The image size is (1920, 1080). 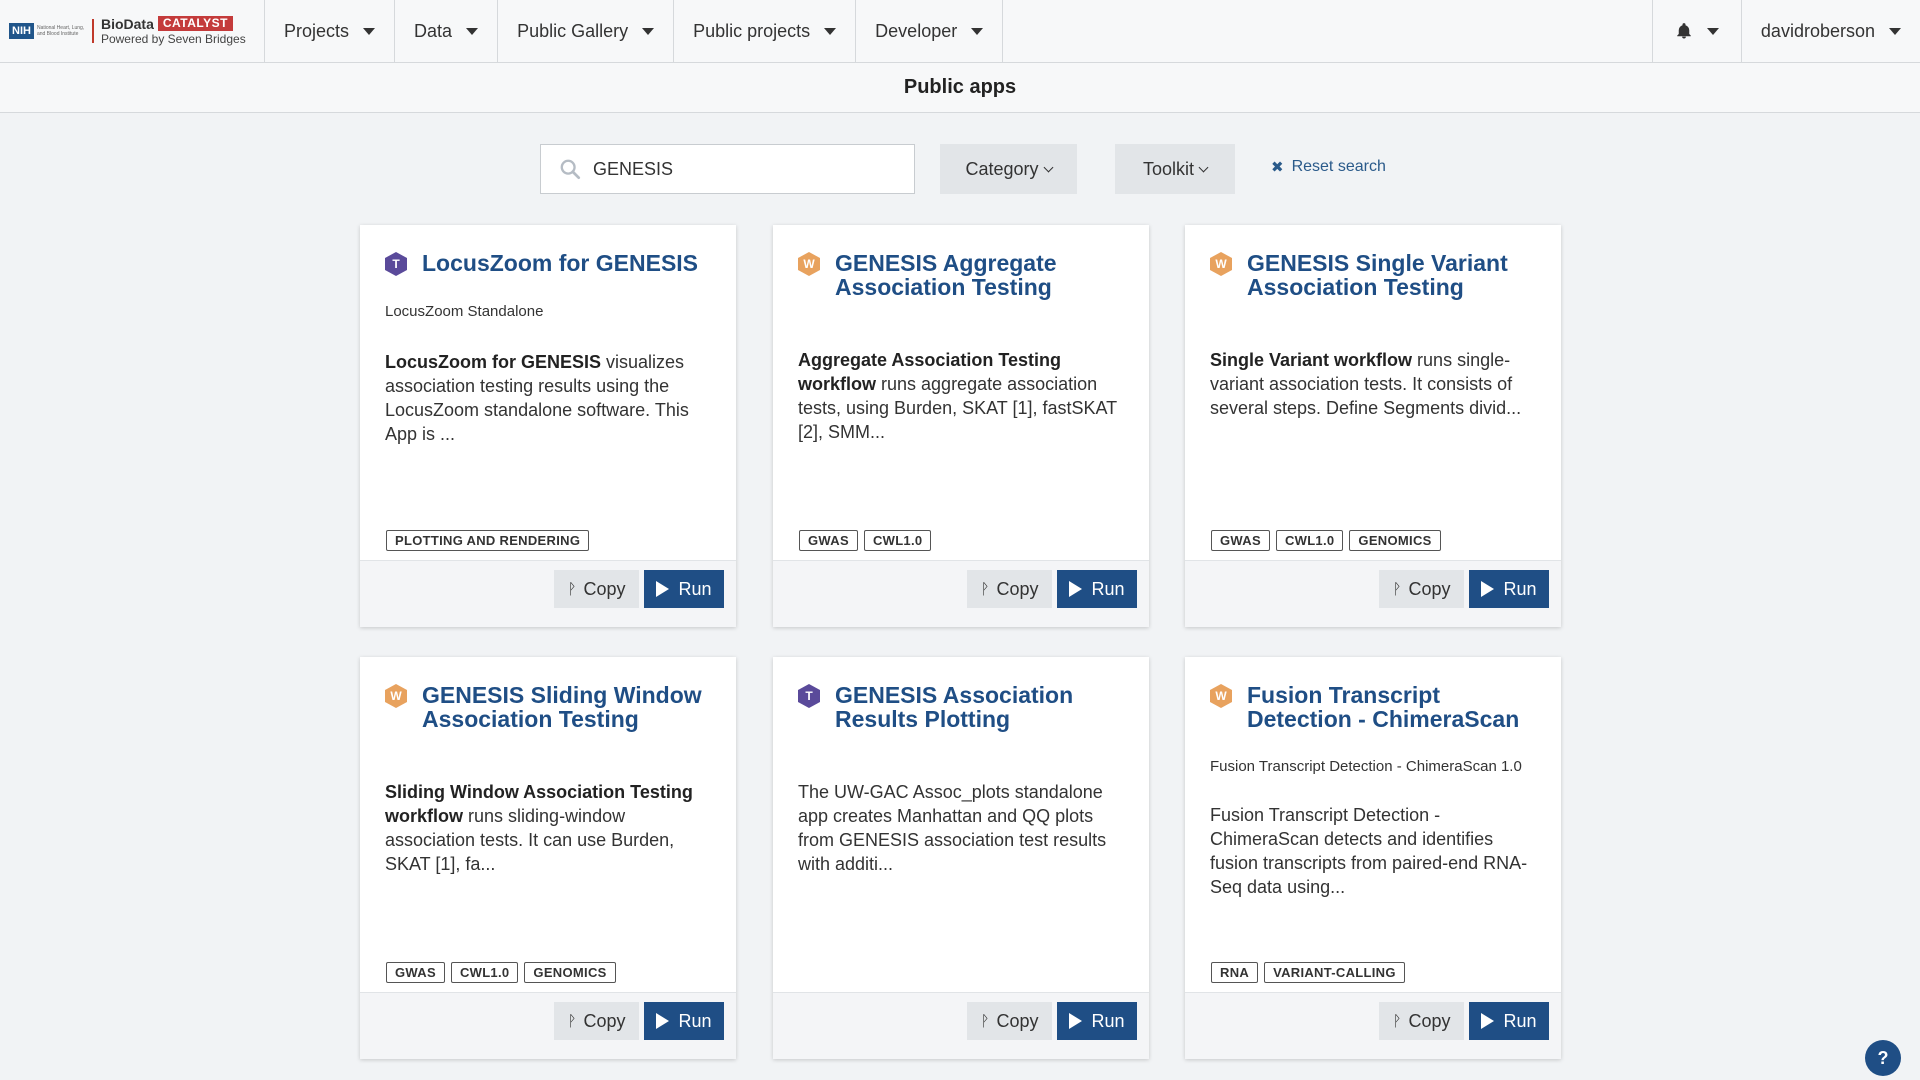 I want to click on tag-list: PLOTTING AND RENDERING, so click(x=488, y=540).